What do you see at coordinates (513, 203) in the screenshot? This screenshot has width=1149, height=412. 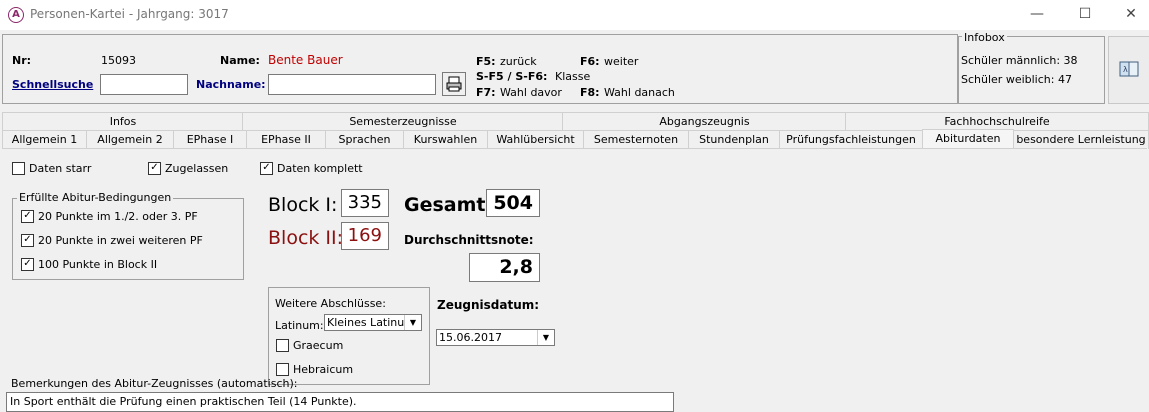 I see `gesamt-value: 504` at bounding box center [513, 203].